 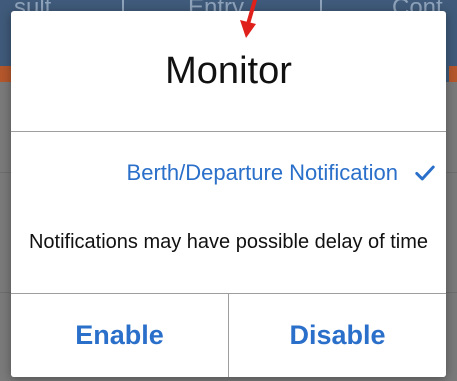 What do you see at coordinates (228, 70) in the screenshot?
I see `dialog-title: Monitor` at bounding box center [228, 70].